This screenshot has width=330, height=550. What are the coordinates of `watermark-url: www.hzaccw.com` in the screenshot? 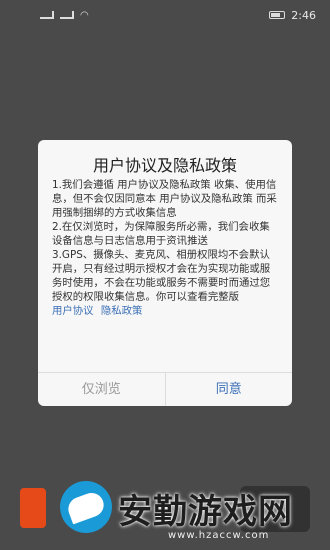 It's located at (219, 535).